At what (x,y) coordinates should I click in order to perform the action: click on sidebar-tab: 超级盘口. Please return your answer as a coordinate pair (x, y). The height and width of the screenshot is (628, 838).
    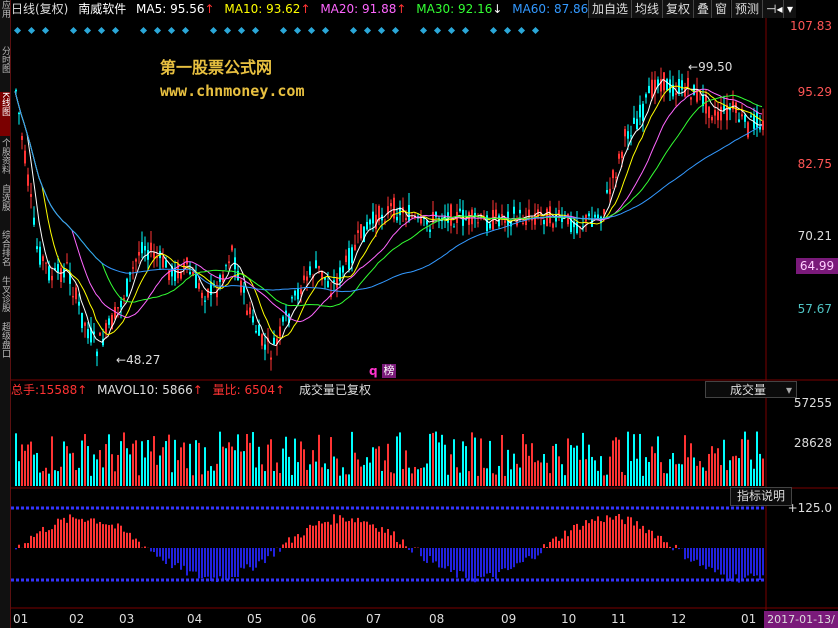
    Looking at the image, I should click on (5, 344).